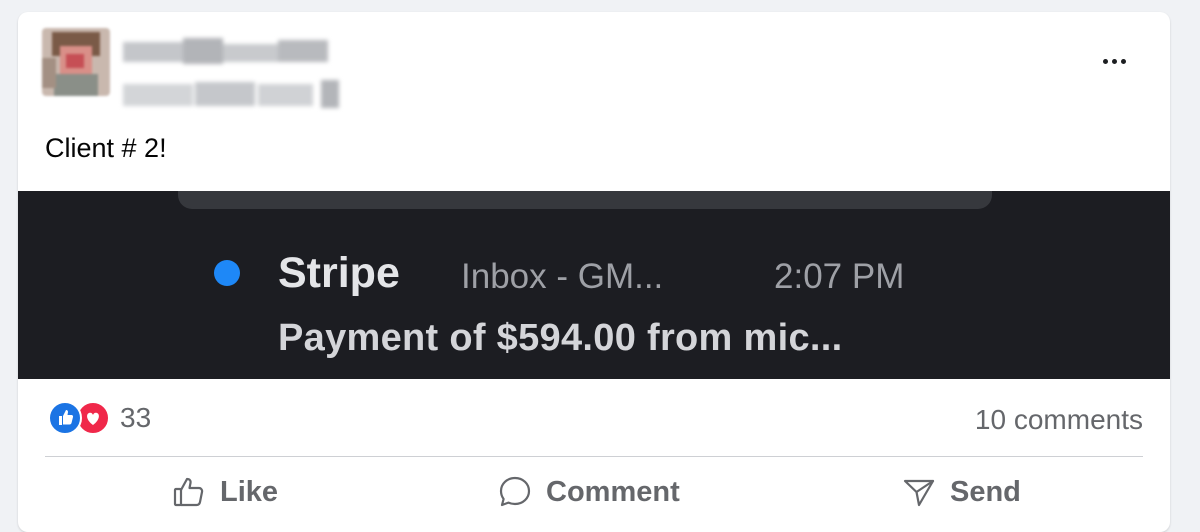 The image size is (1200, 532). What do you see at coordinates (136, 417) in the screenshot?
I see `reaction-count: 33` at bounding box center [136, 417].